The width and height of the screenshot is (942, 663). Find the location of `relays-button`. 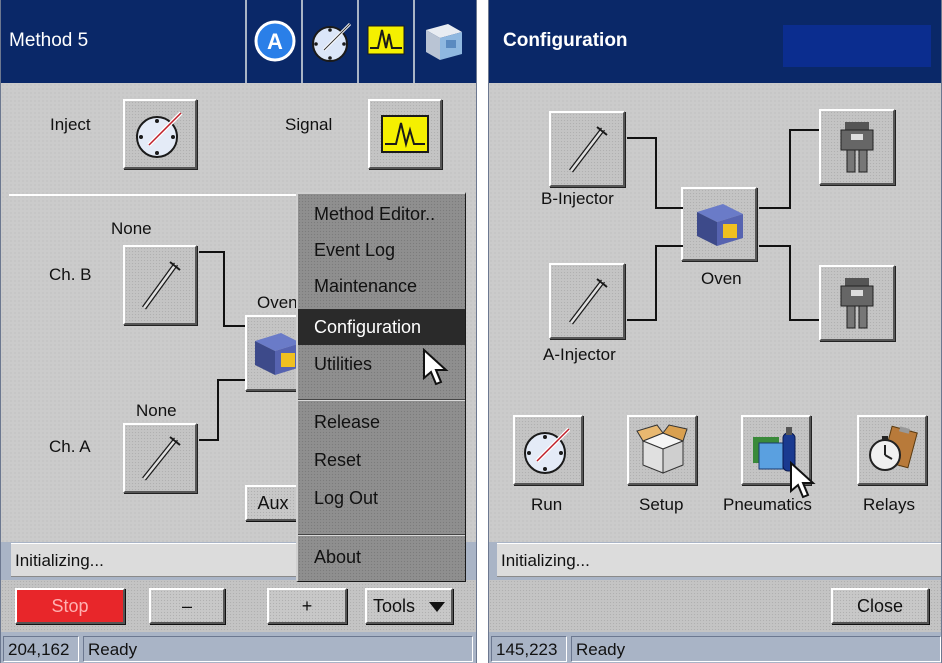

relays-button is located at coordinates (892, 450).